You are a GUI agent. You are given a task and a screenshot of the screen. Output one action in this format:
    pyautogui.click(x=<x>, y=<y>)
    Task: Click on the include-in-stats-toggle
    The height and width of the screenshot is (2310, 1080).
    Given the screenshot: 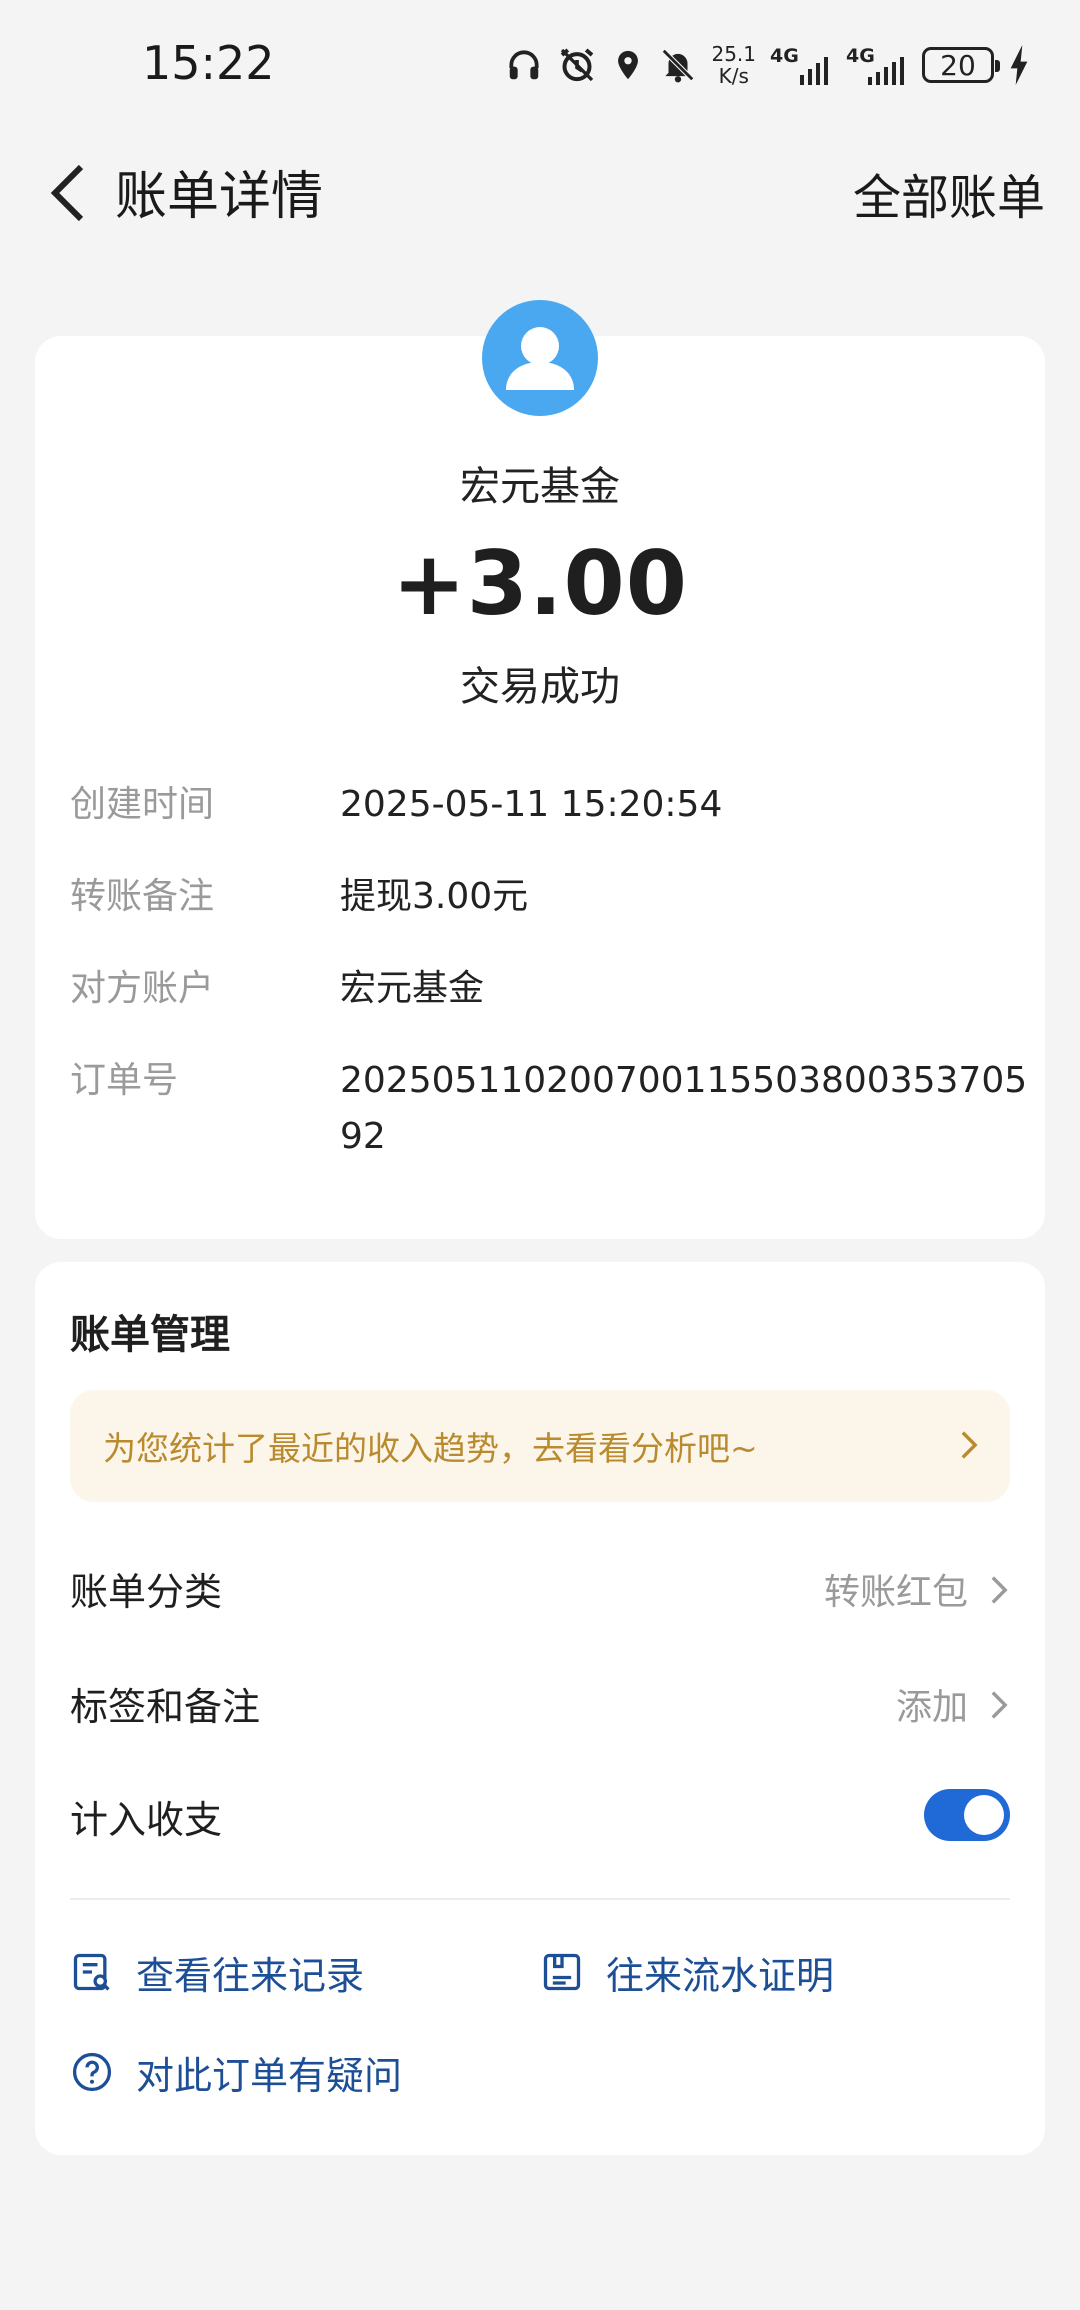 What is the action you would take?
    pyautogui.click(x=967, y=1815)
    